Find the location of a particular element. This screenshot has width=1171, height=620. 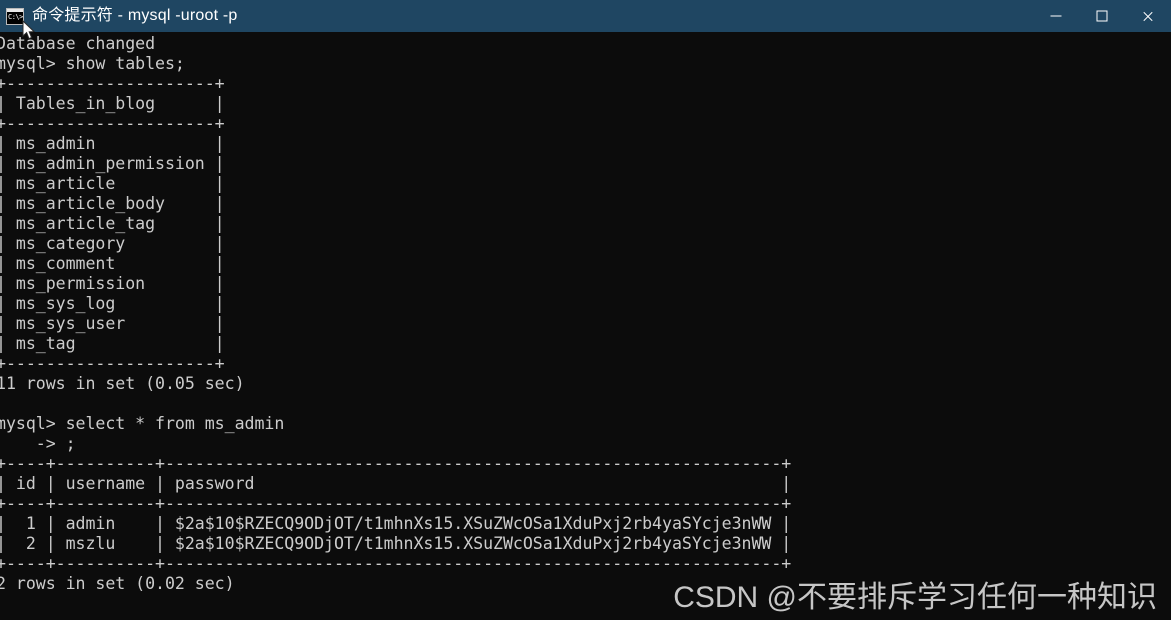

minimize-icon is located at coordinates (1056, 16).